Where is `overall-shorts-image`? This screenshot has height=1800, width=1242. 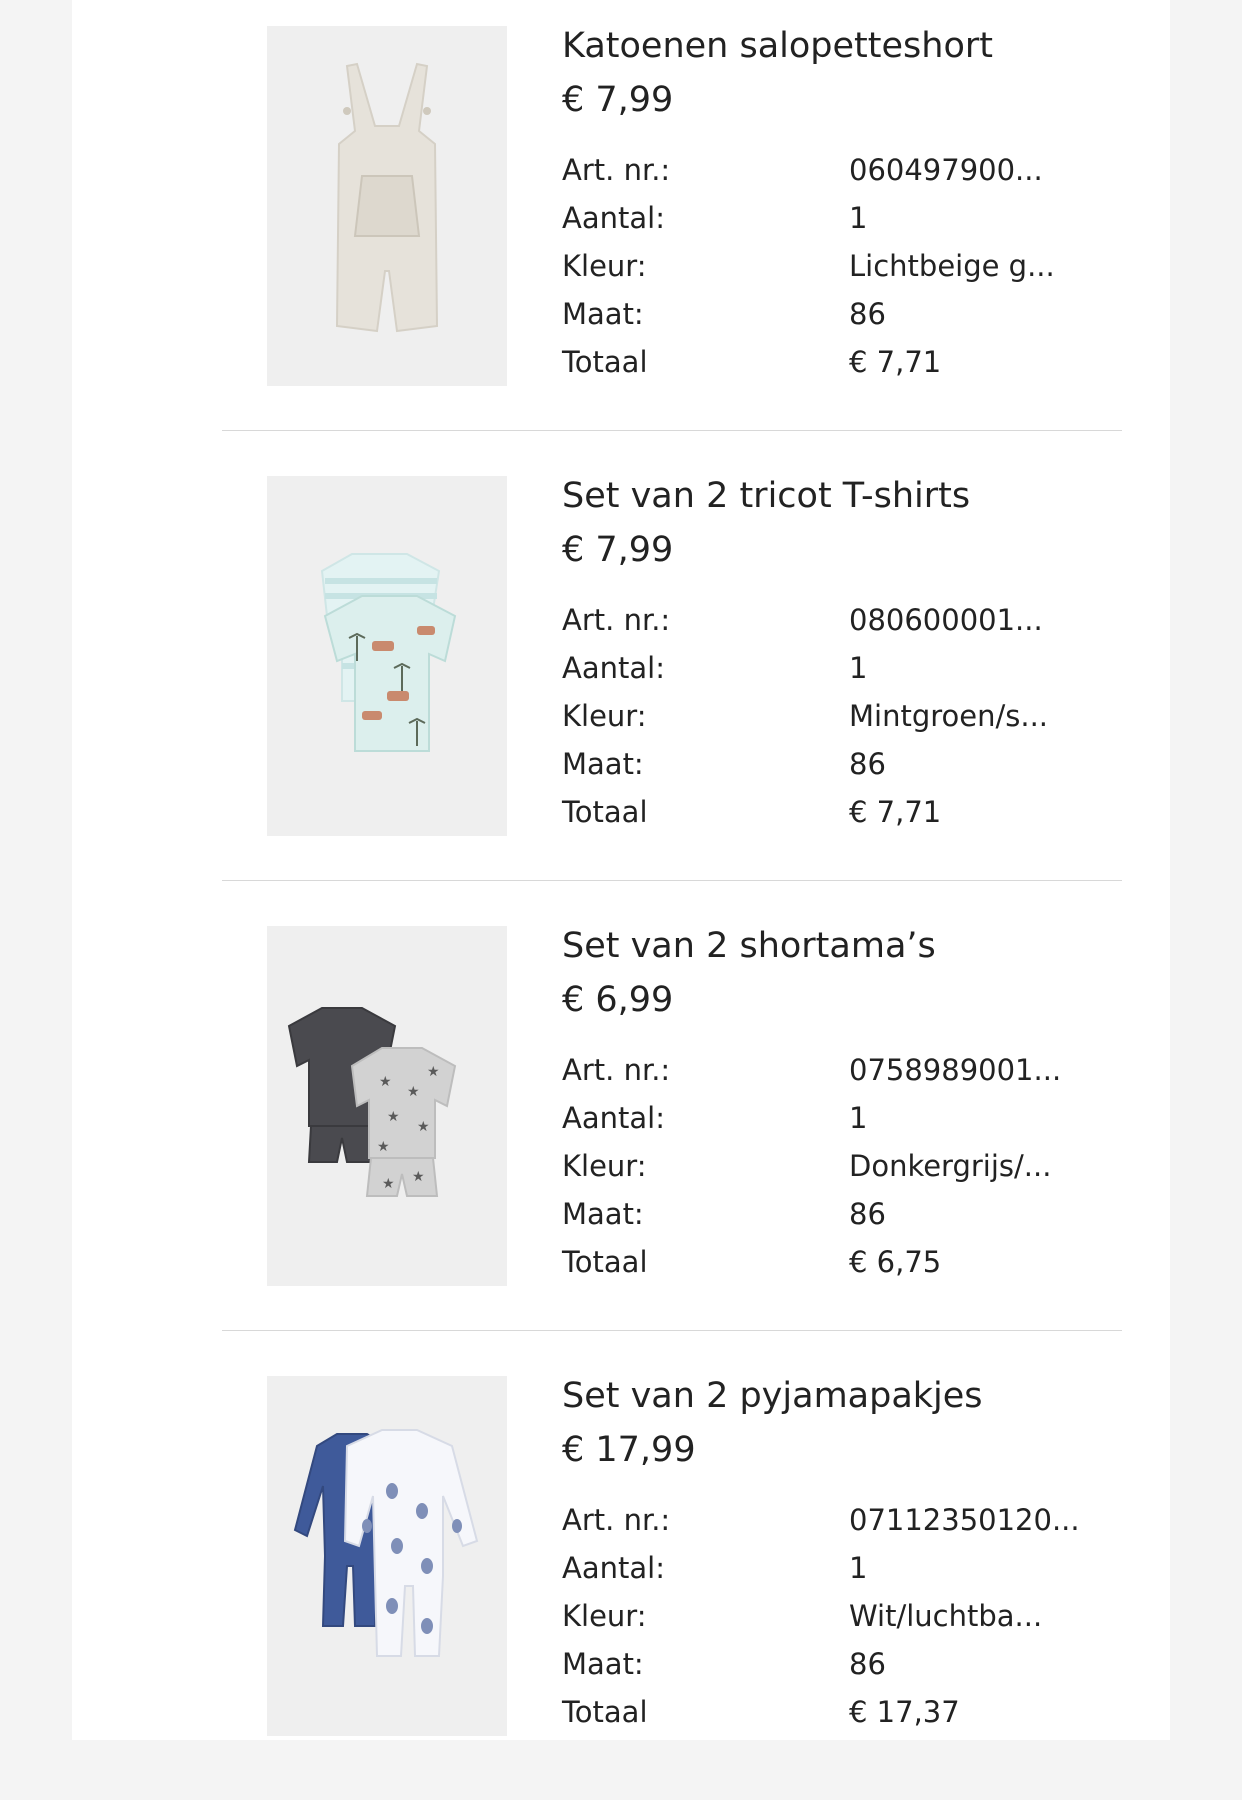 overall-shorts-image is located at coordinates (387, 206).